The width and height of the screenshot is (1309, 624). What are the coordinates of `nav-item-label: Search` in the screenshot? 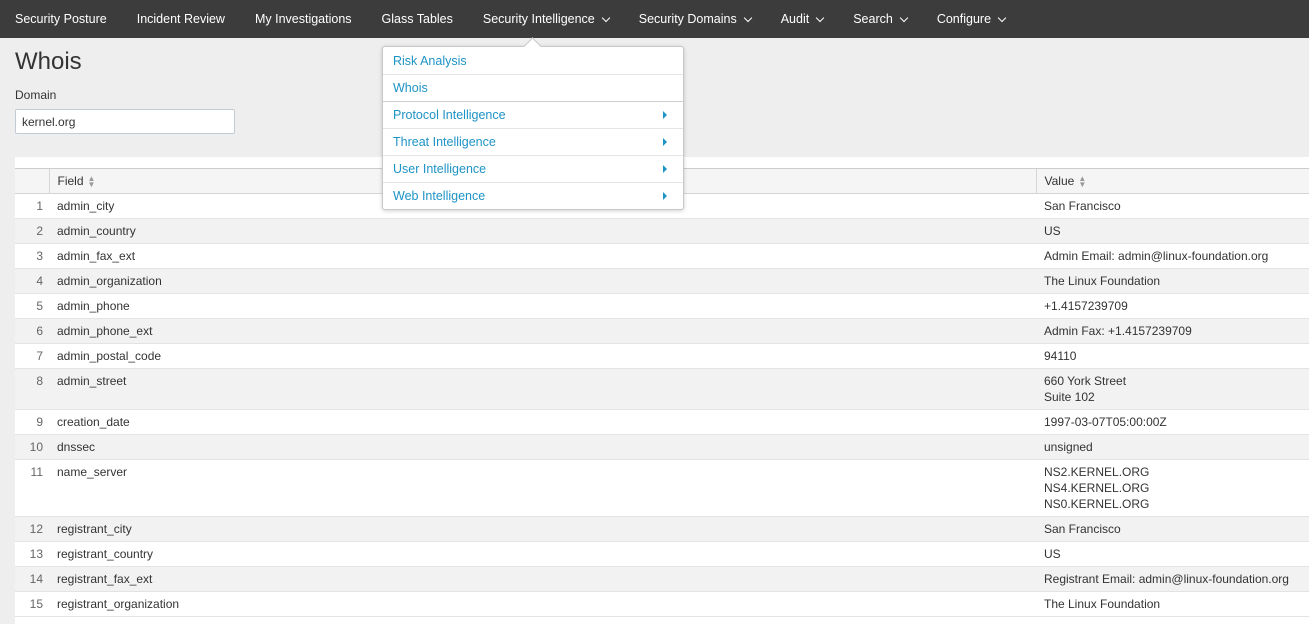 It's located at (873, 19).